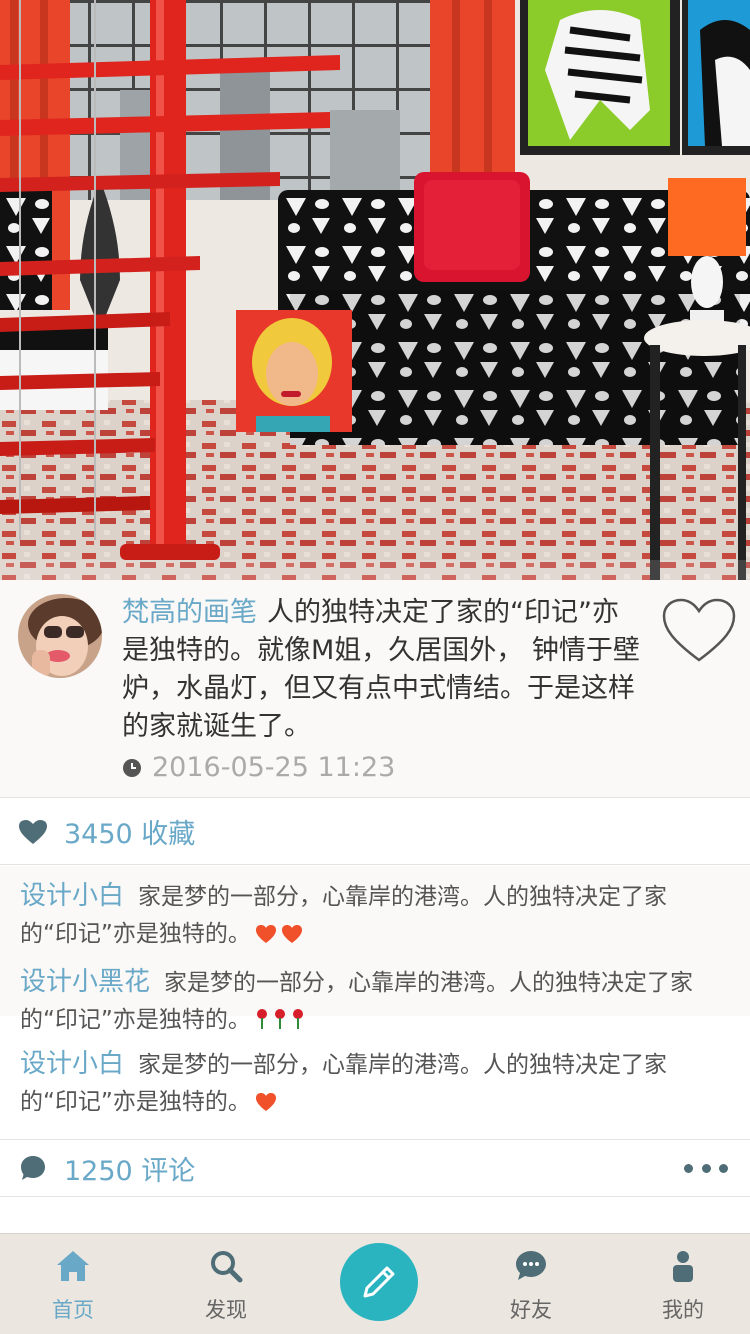 The width and height of the screenshot is (750, 1334). What do you see at coordinates (683, 1310) in the screenshot?
I see `tab-mine-label: 我的` at bounding box center [683, 1310].